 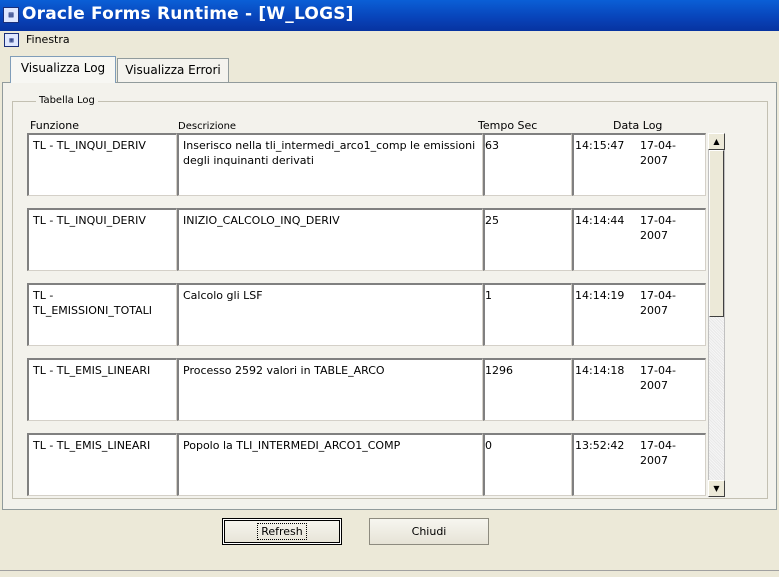 What do you see at coordinates (527, 239) in the screenshot?
I see `cell-tempo: 25` at bounding box center [527, 239].